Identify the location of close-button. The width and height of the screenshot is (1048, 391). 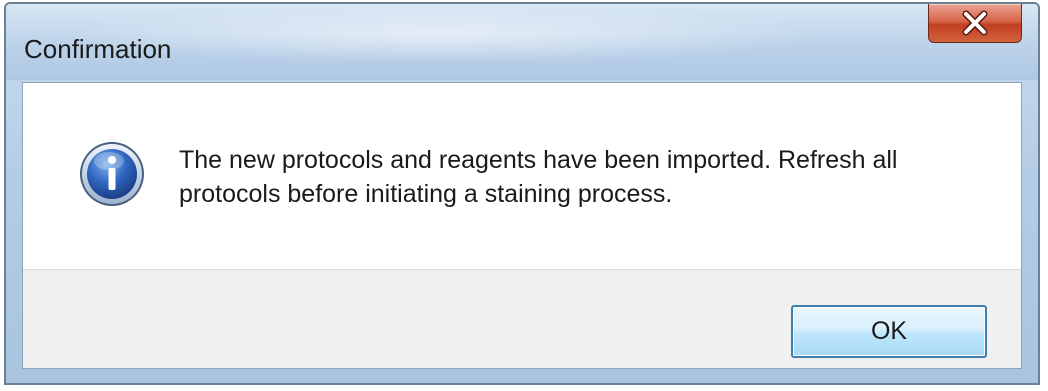
(975, 23).